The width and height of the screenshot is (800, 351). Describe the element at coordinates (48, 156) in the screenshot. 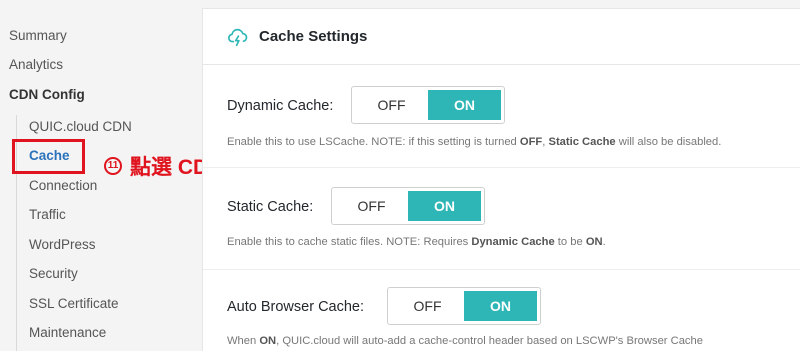

I see `annotation-highlight-box` at that location.